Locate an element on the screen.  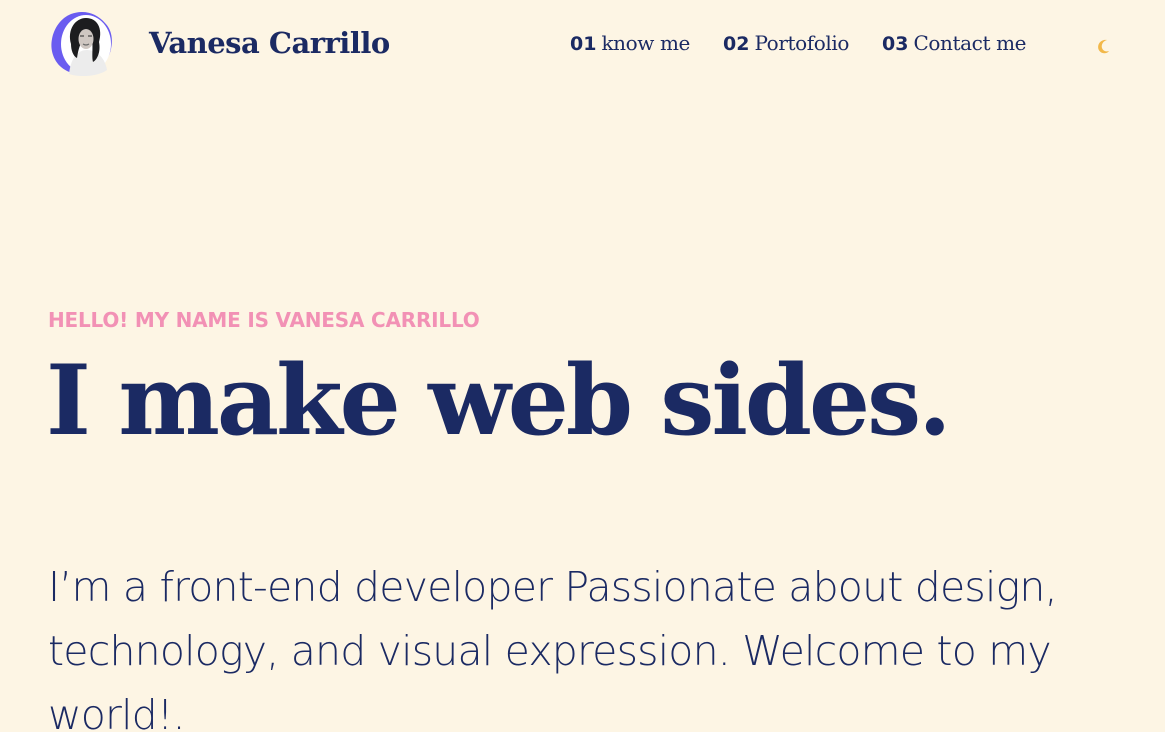
nav-link-portfolio: 02 Portofolio is located at coordinates (786, 43).